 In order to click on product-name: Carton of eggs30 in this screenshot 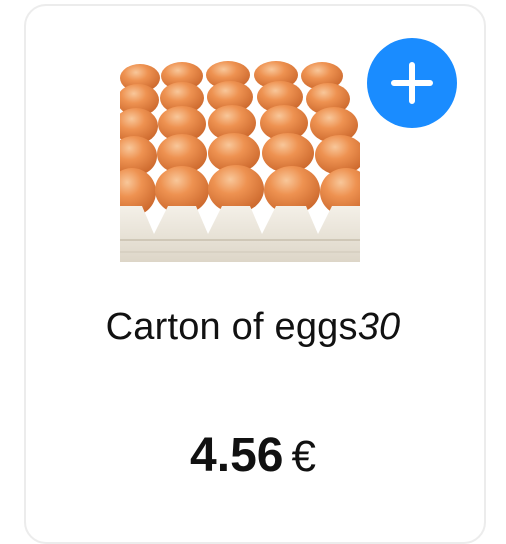, I will do `click(253, 327)`.